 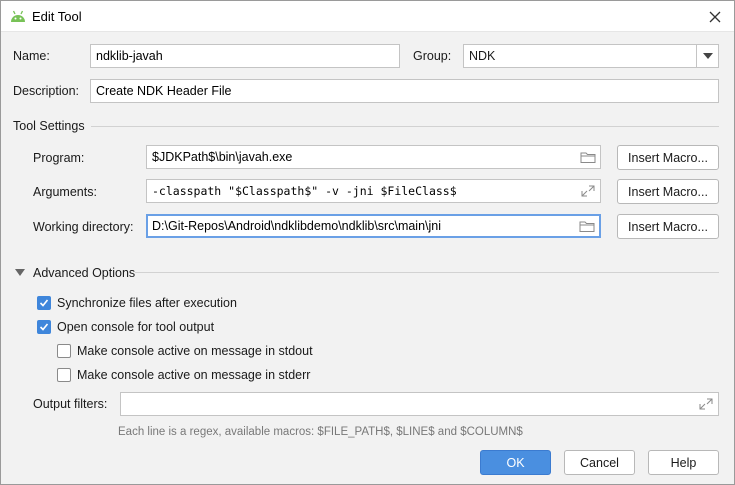 I want to click on close-button, so click(x=715, y=16).